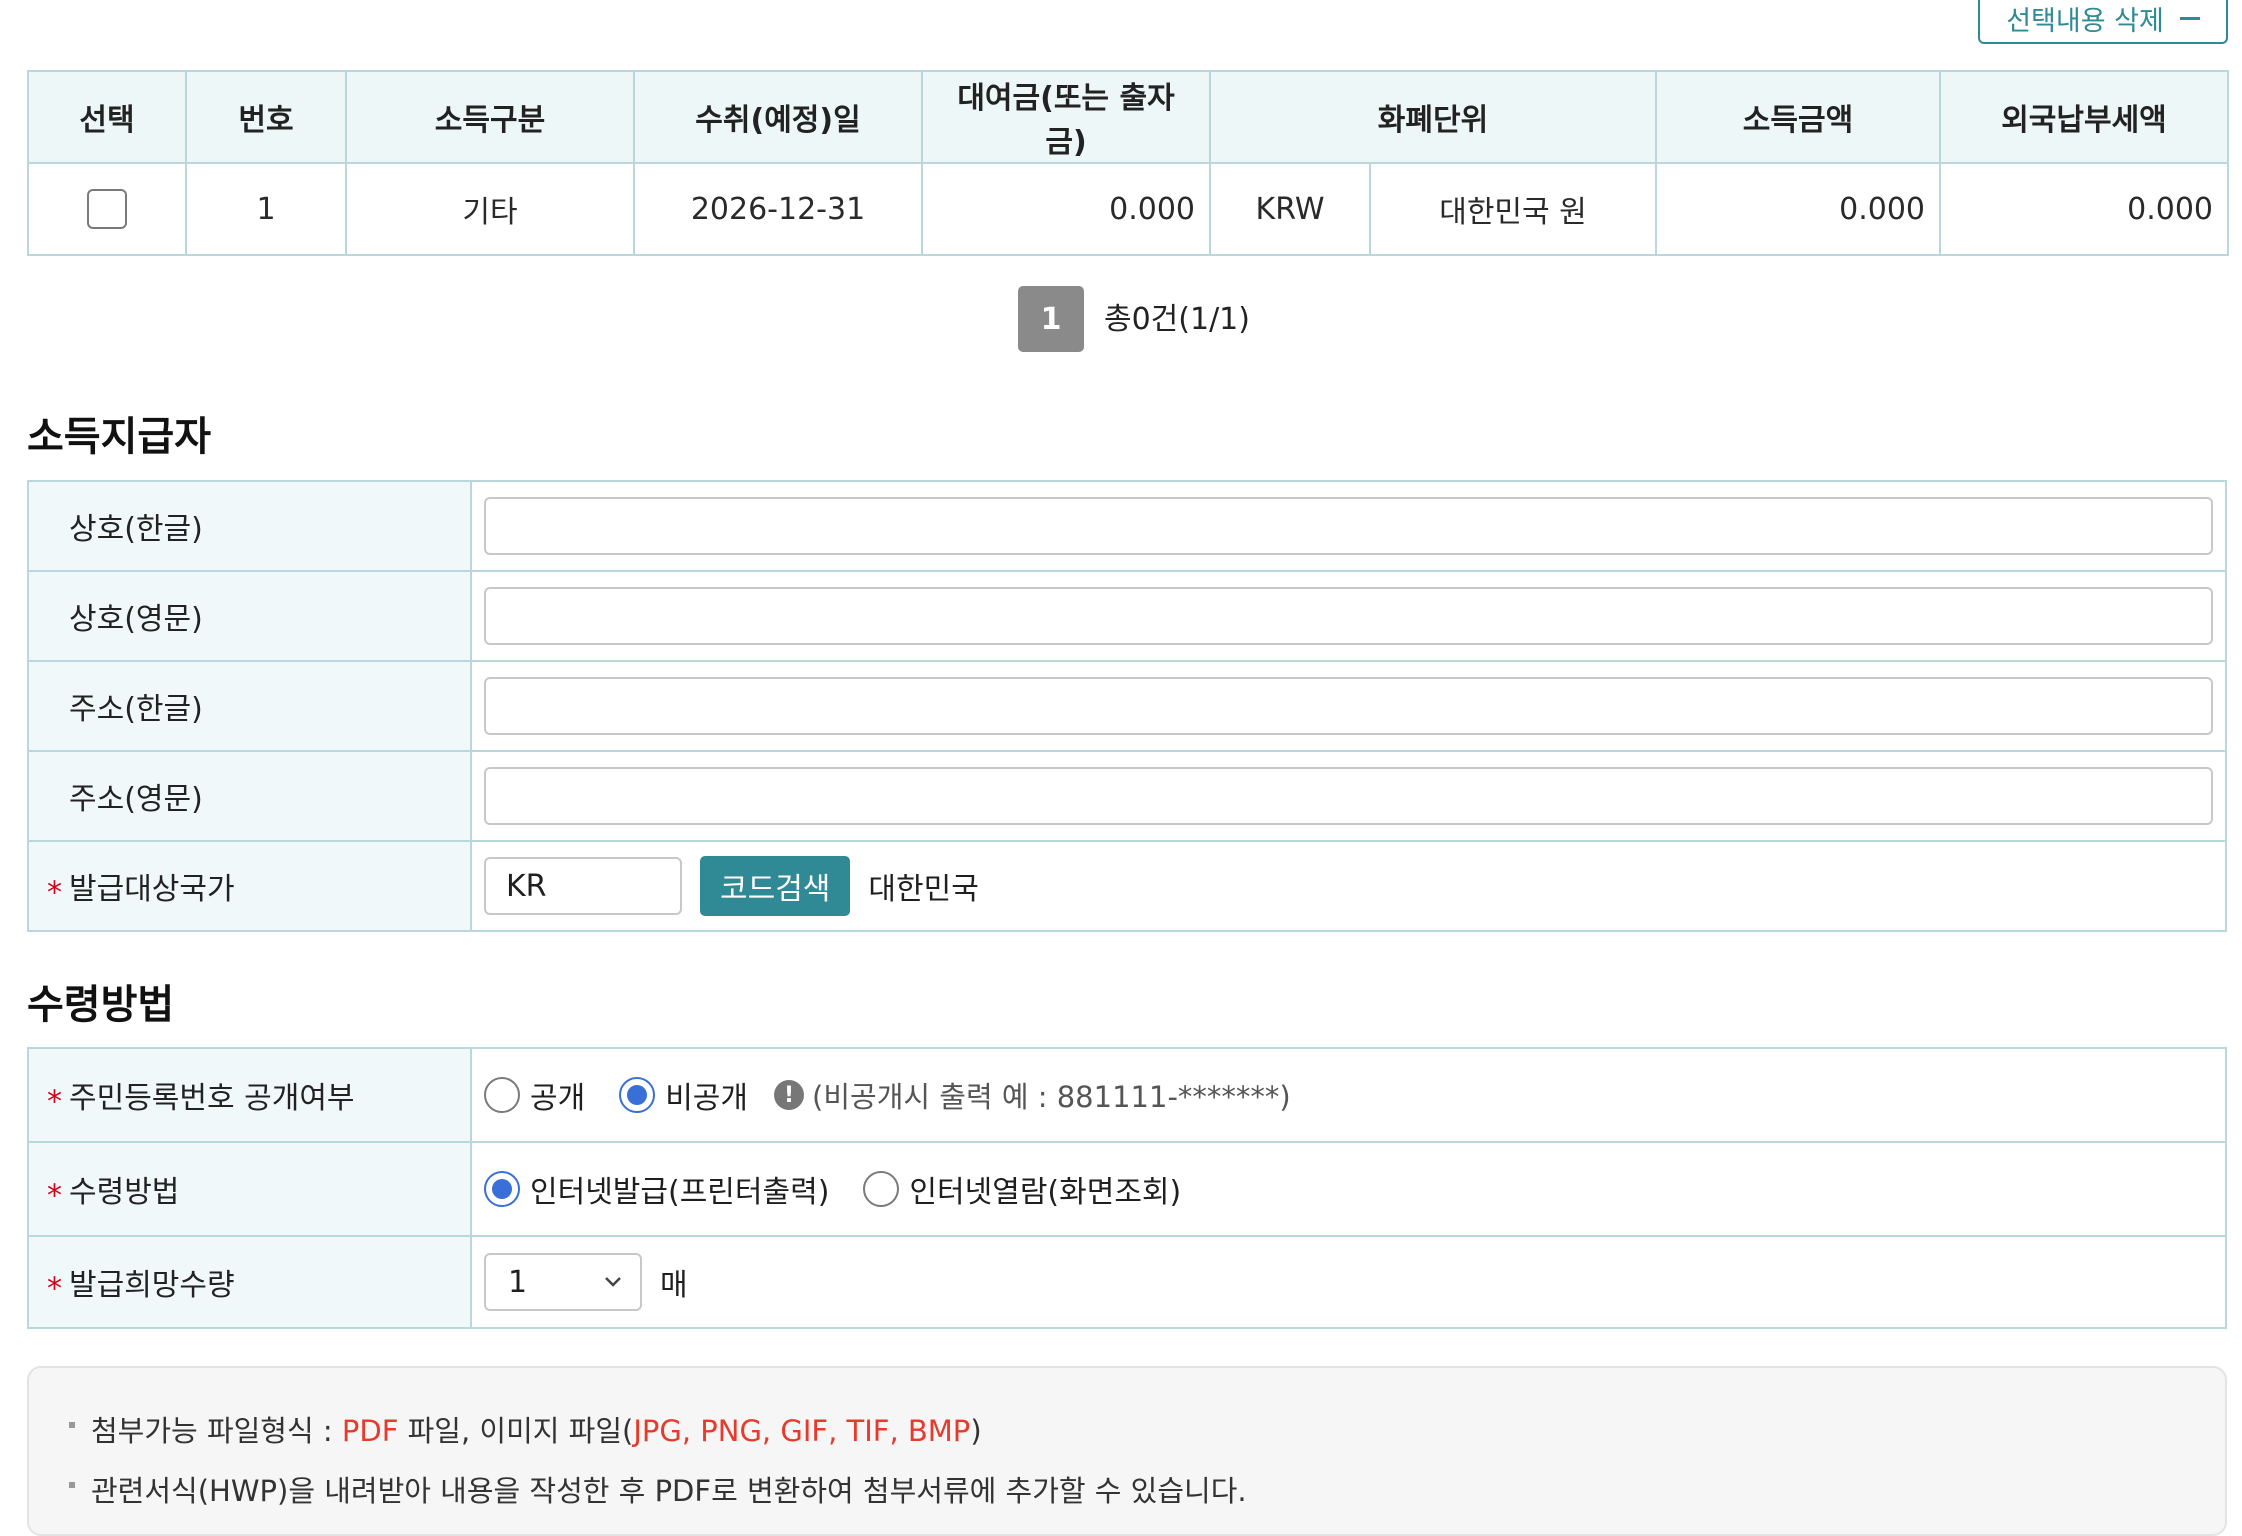 The height and width of the screenshot is (1536, 2242). I want to click on addr-kr-label: 주소(한글), so click(249, 706).